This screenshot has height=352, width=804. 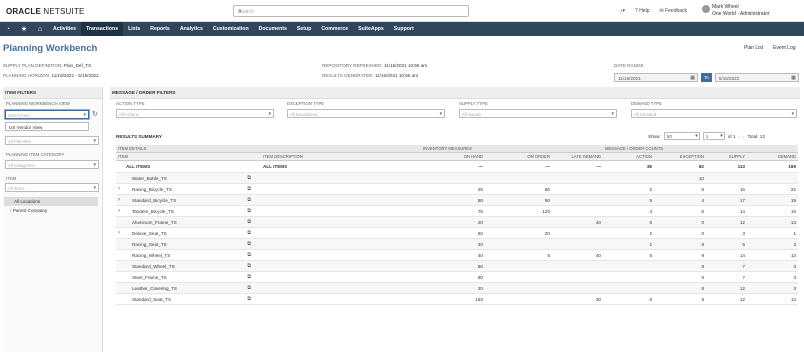 I want to click on cell-action: 4, so click(x=628, y=211).